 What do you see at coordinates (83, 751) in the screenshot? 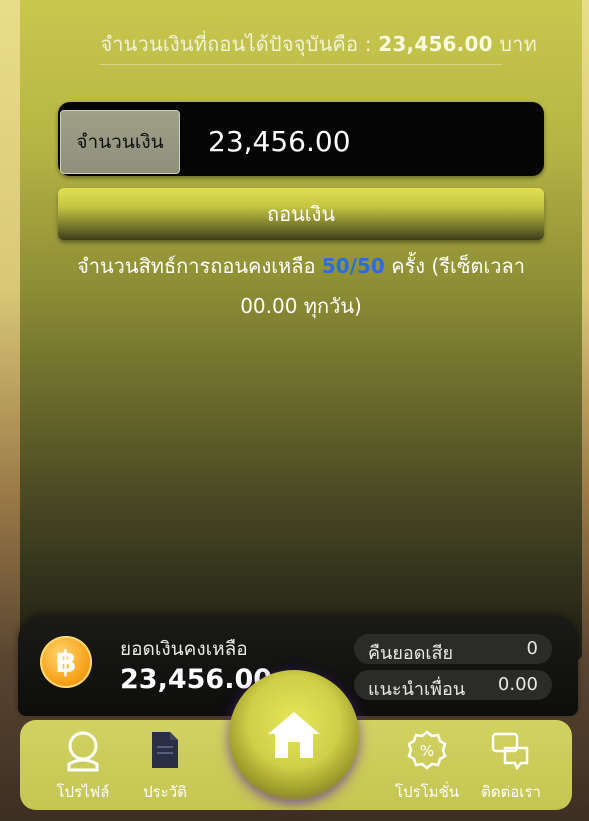
I see `profile-icon` at bounding box center [83, 751].